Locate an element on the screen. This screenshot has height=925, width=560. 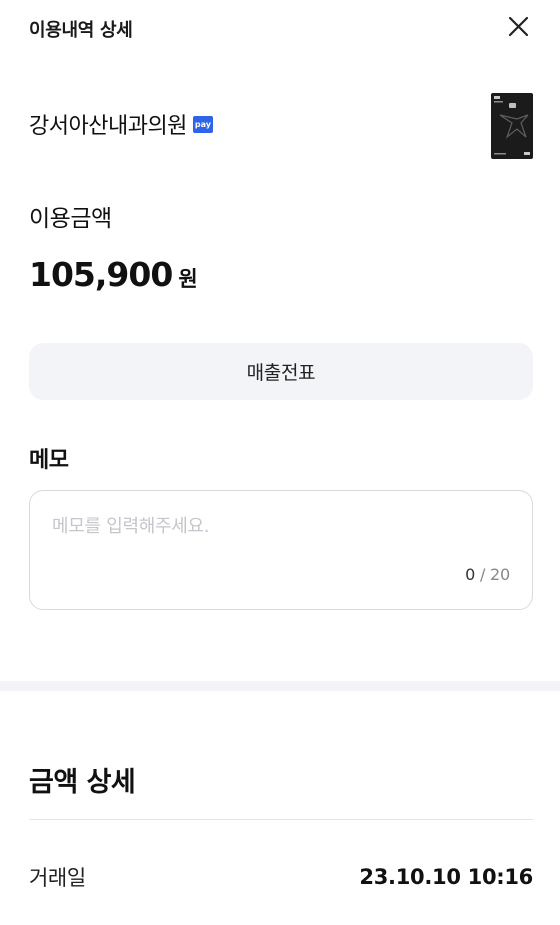
memo-max-count: 20 is located at coordinates (500, 574).